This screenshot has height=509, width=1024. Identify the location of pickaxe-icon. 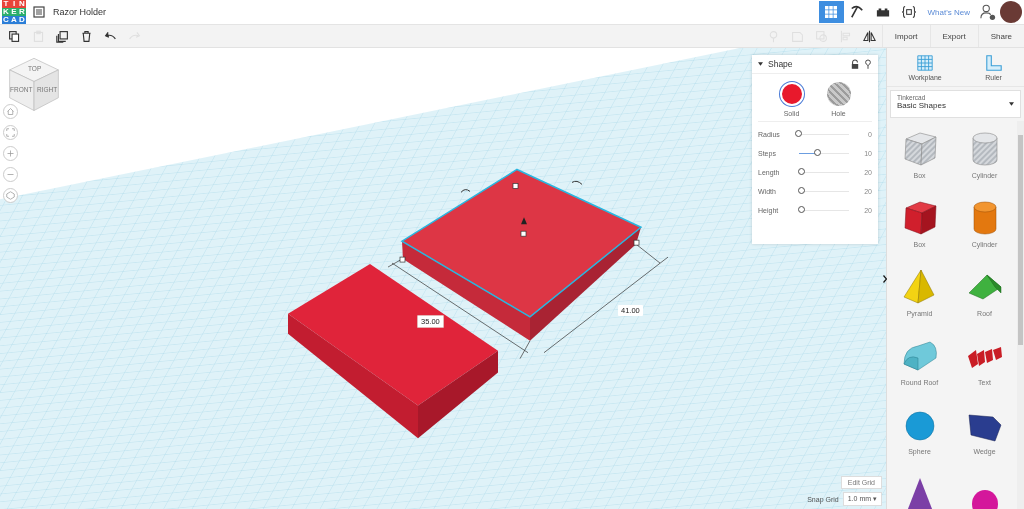
(857, 12).